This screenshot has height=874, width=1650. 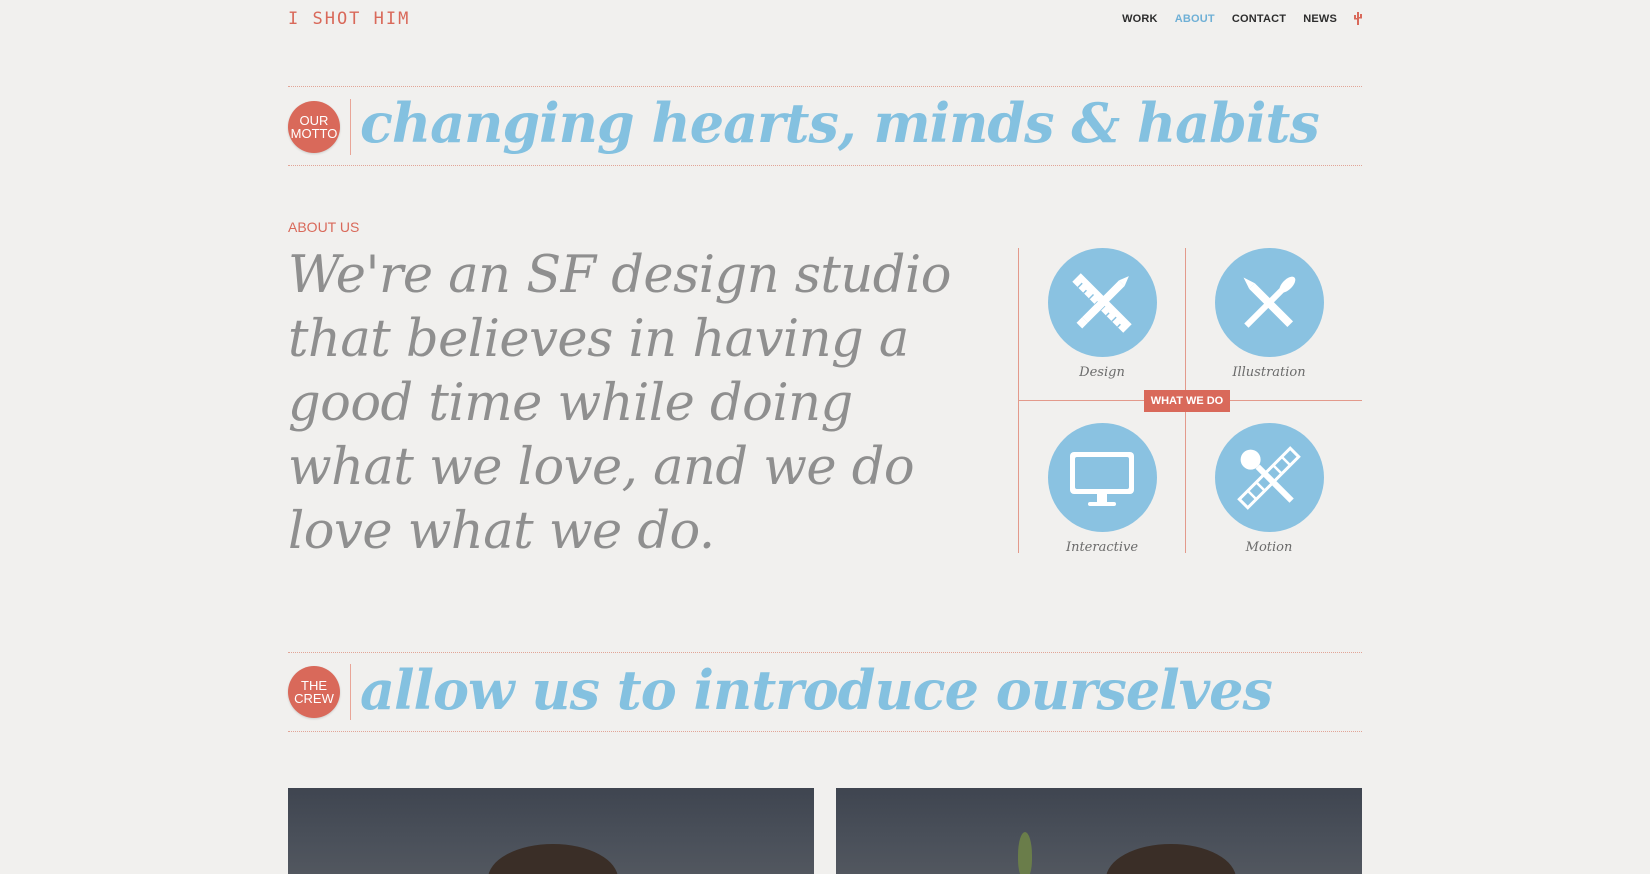 What do you see at coordinates (1269, 372) in the screenshot?
I see `service-label: Illustration` at bounding box center [1269, 372].